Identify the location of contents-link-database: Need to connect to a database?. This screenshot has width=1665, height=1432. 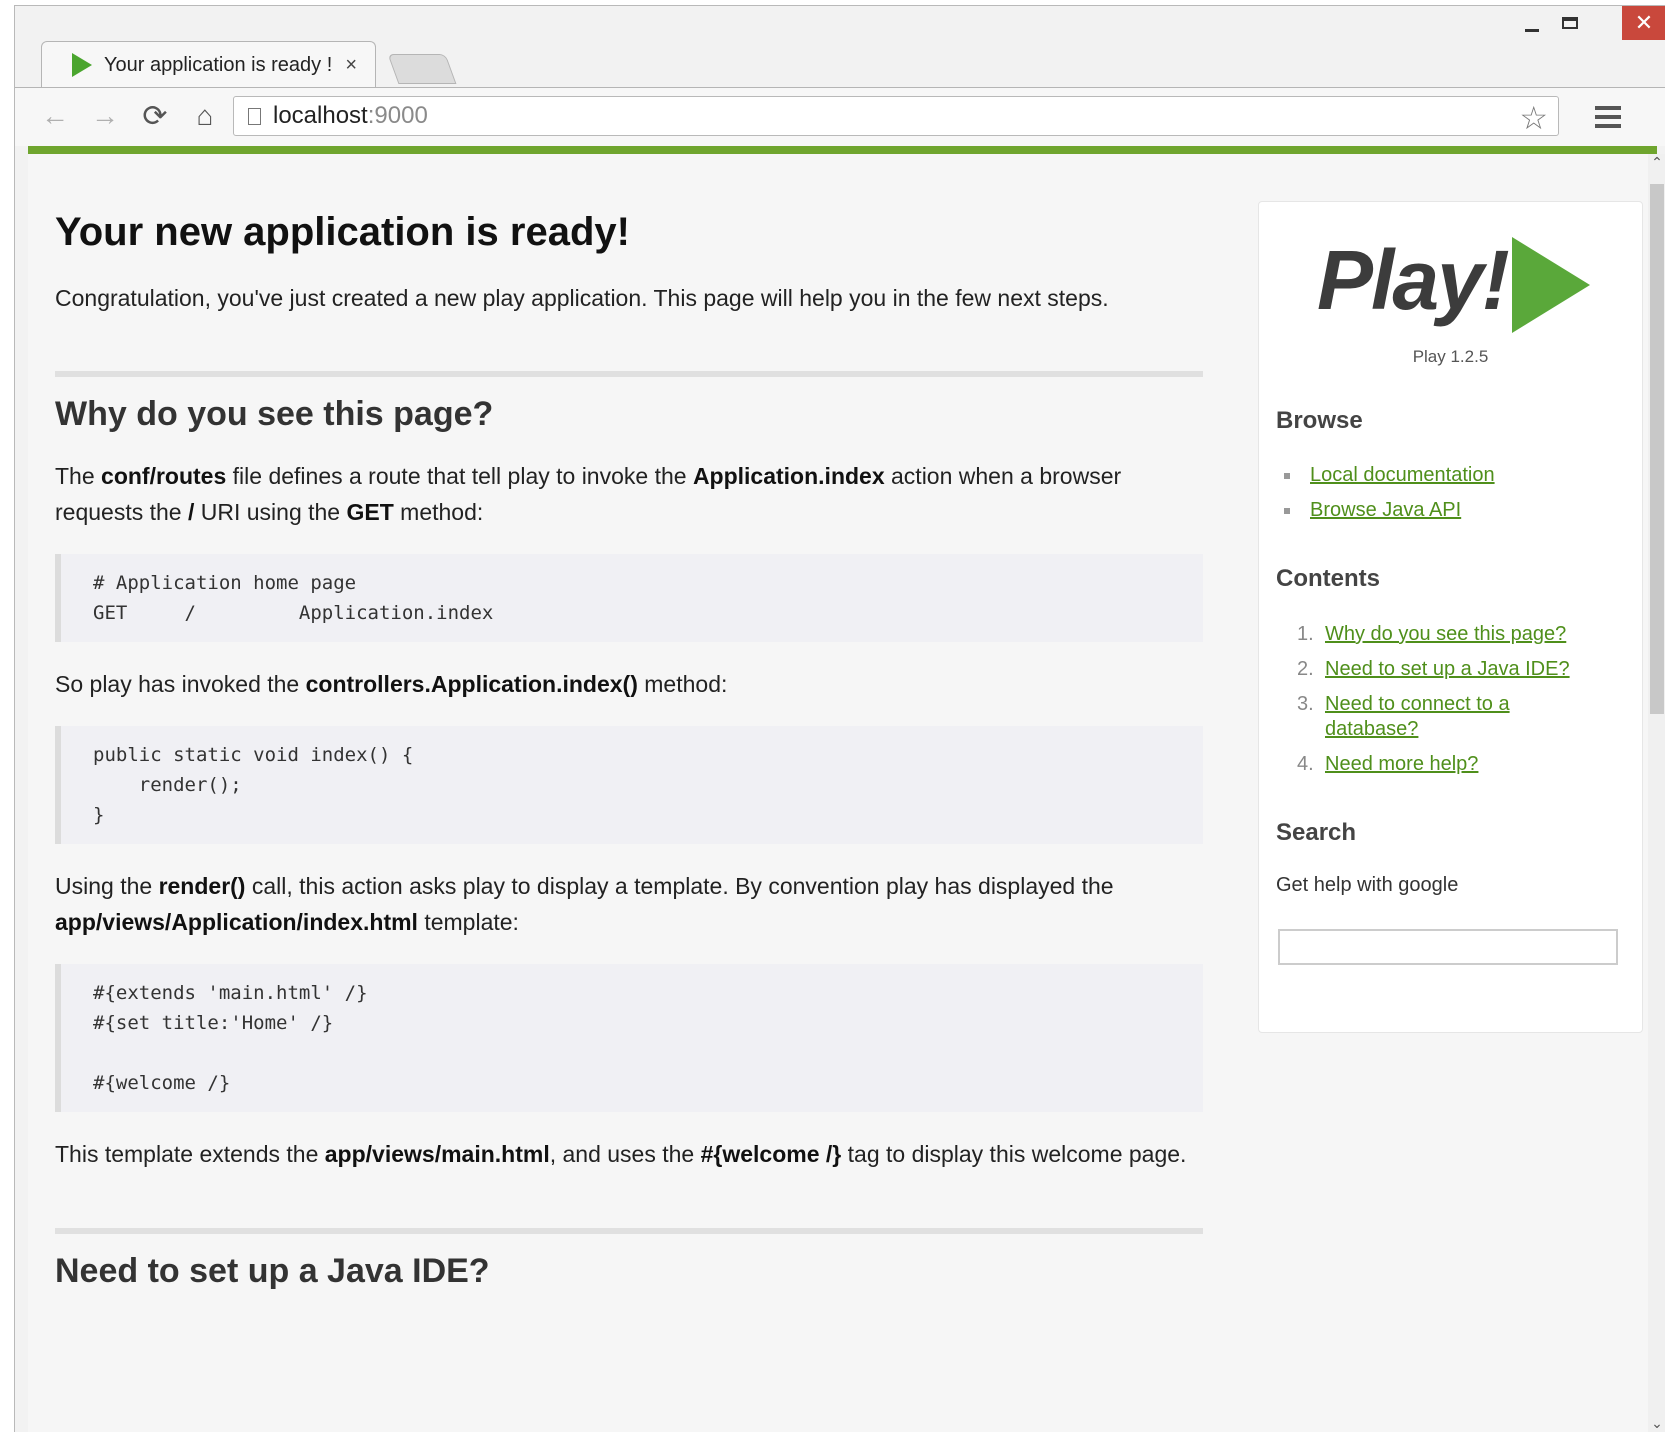
(1430, 717).